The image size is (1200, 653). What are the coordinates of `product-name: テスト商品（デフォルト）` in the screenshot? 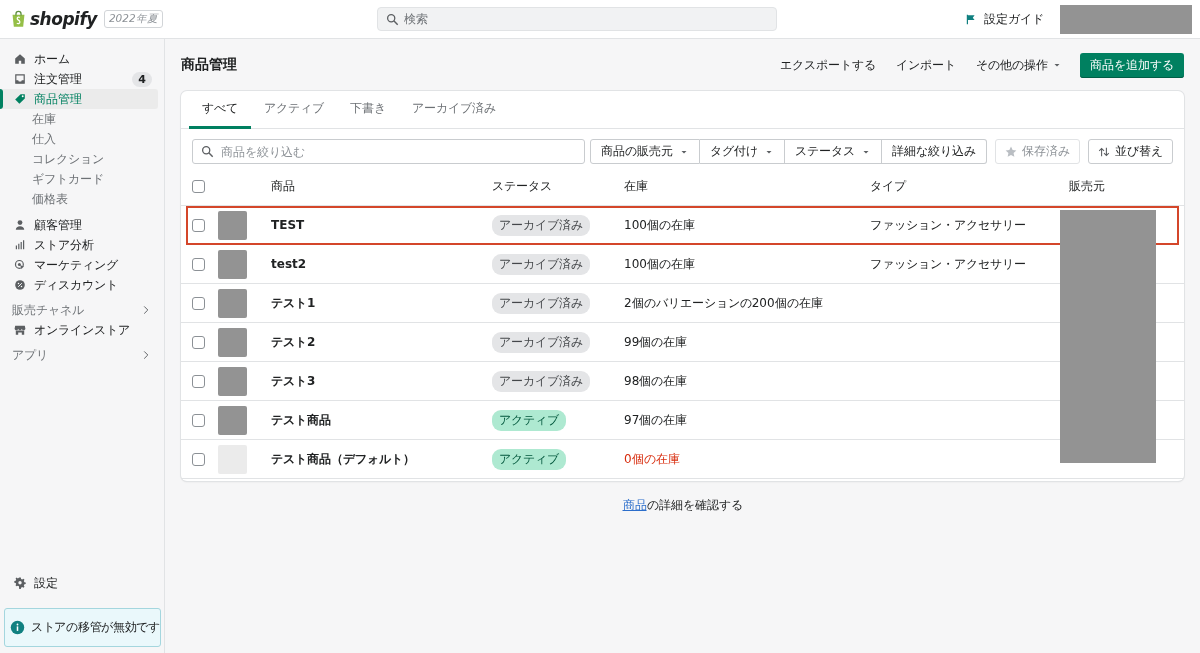 It's located at (381, 459).